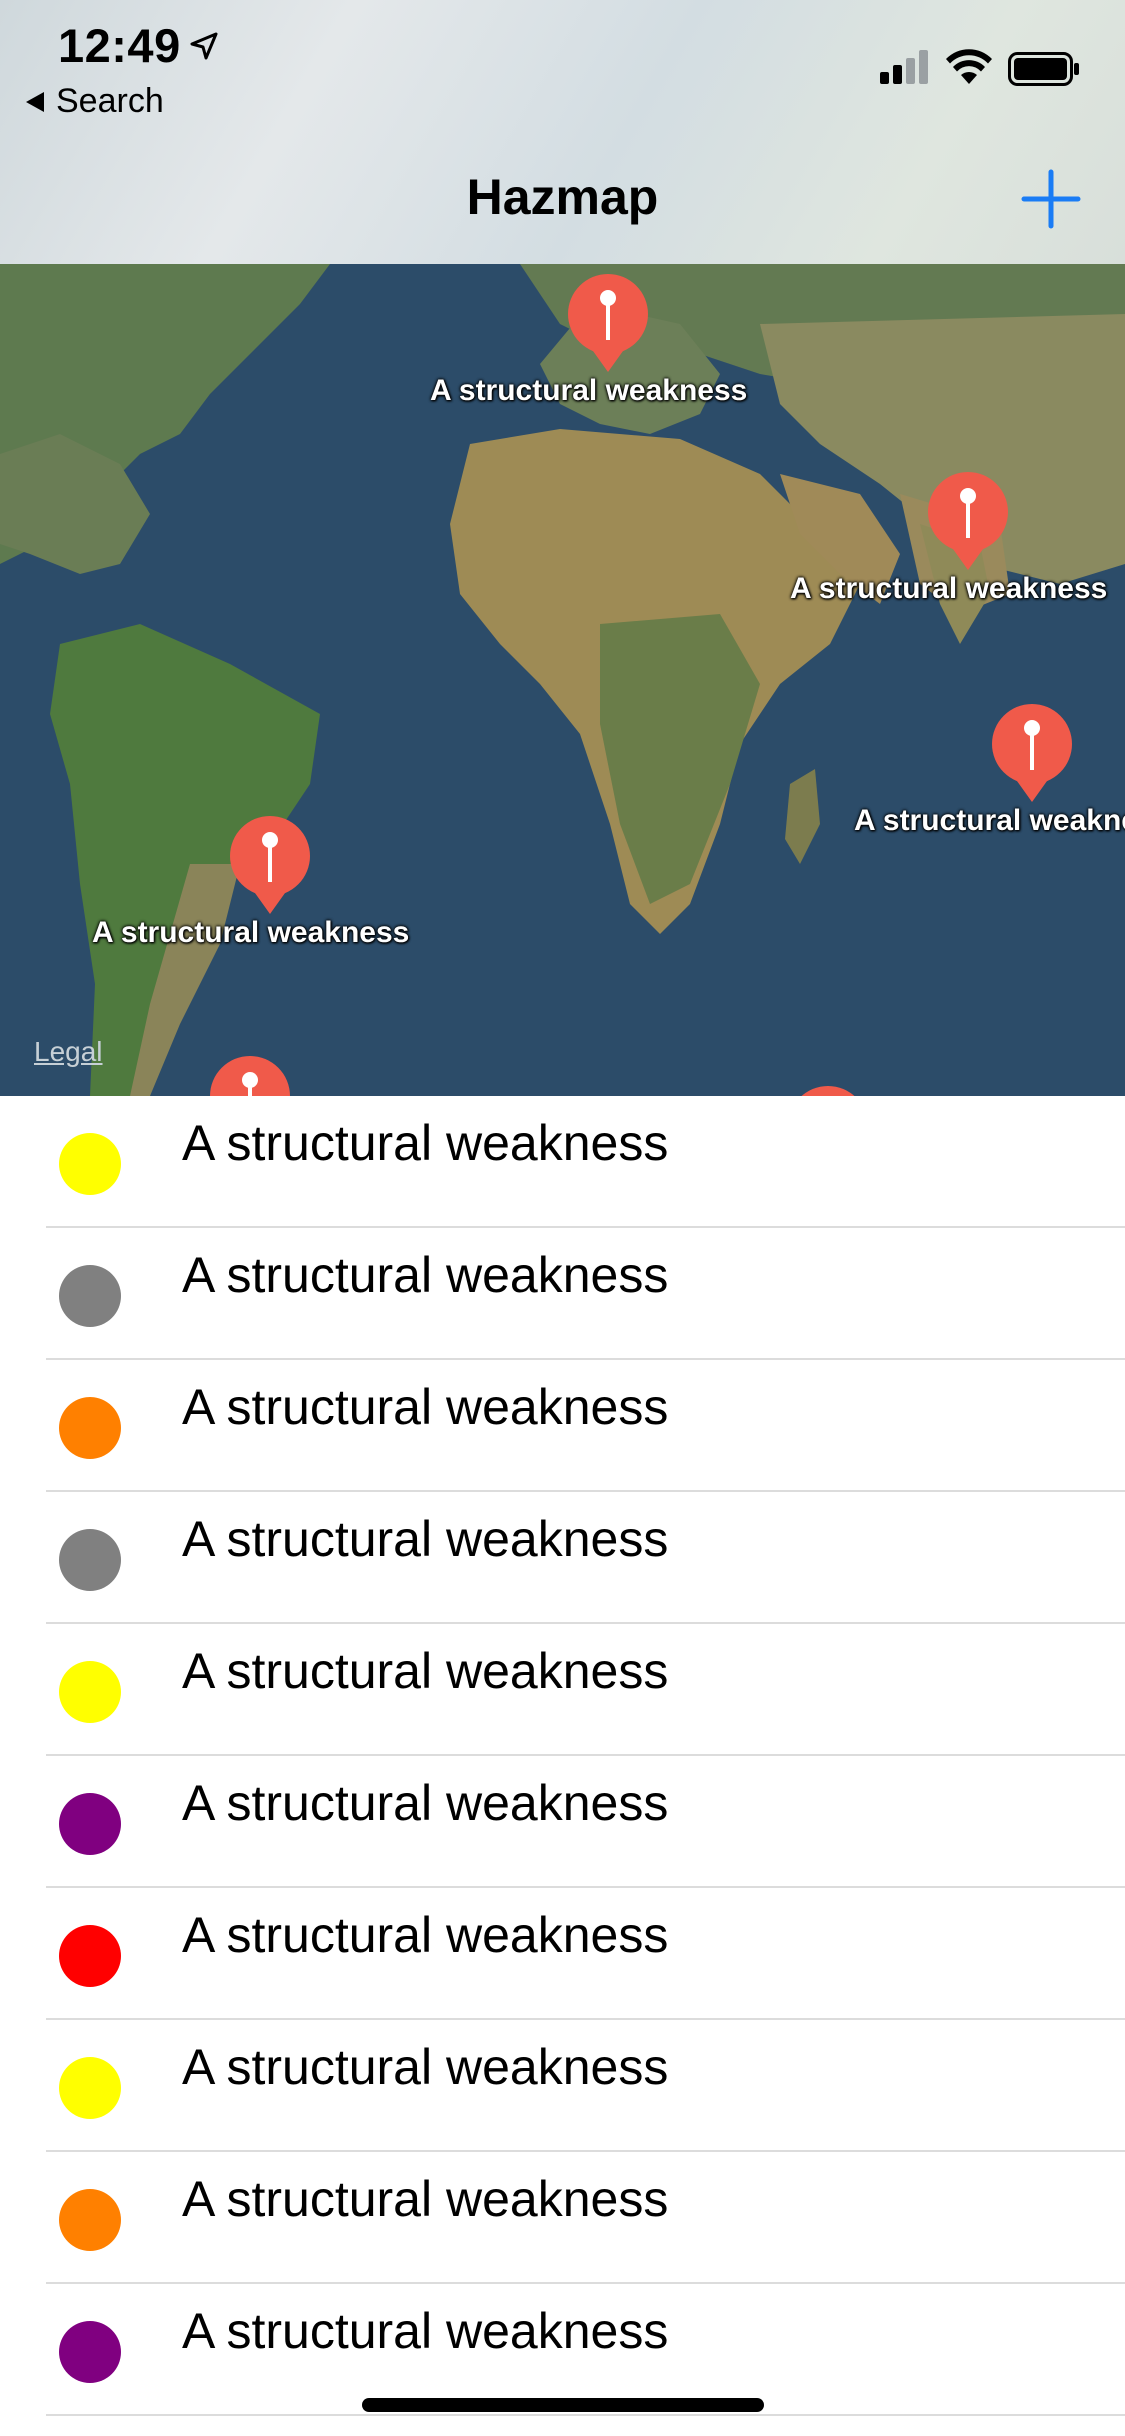  Describe the element at coordinates (563, 2405) in the screenshot. I see `home-indicator` at that location.